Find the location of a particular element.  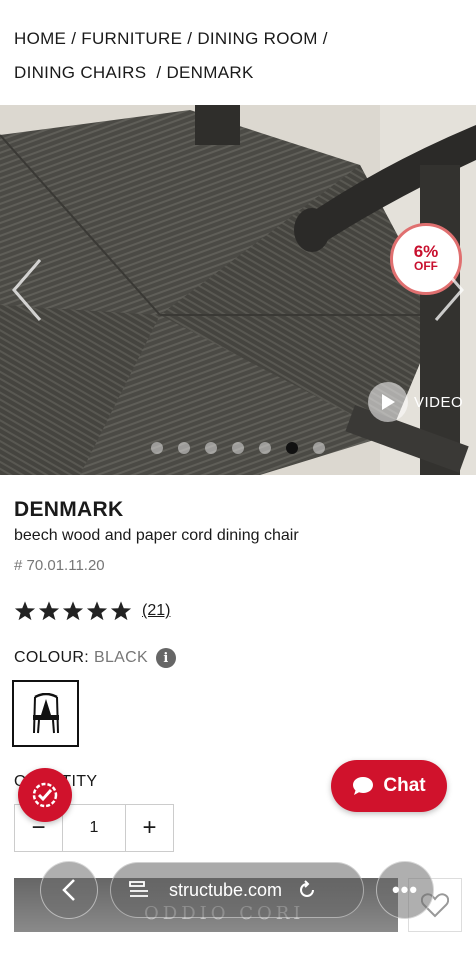

colour-row: COLOUR: BLACK i is located at coordinates (95, 658).